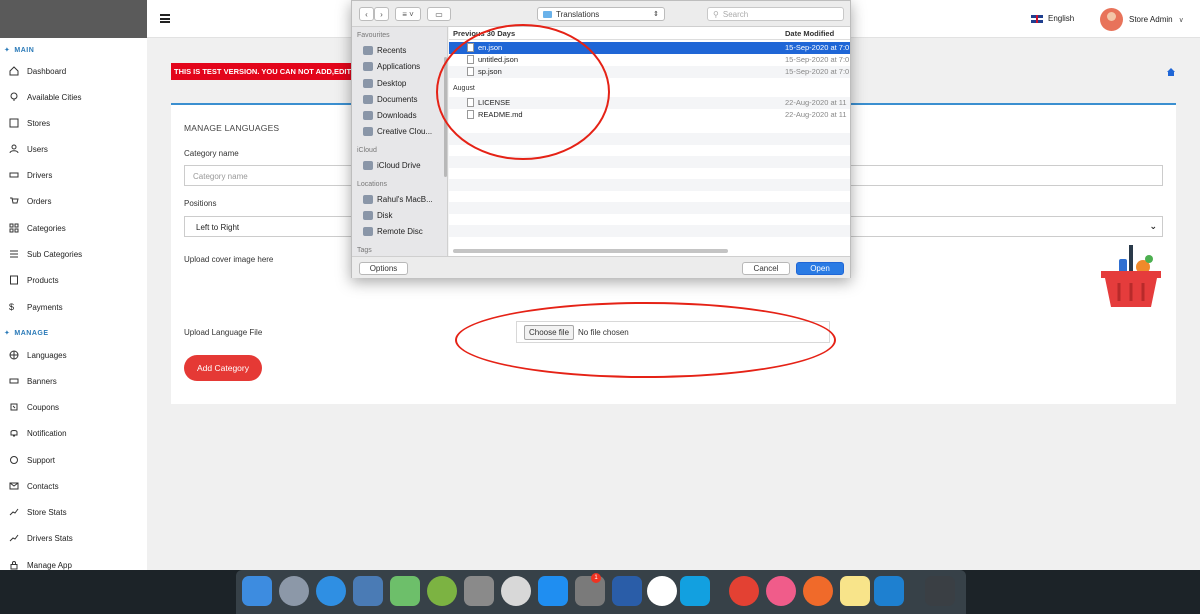 Image resolution: width=1200 pixels, height=614 pixels. What do you see at coordinates (77, 228) in the screenshot?
I see `sidebar-item-categories: Categories` at bounding box center [77, 228].